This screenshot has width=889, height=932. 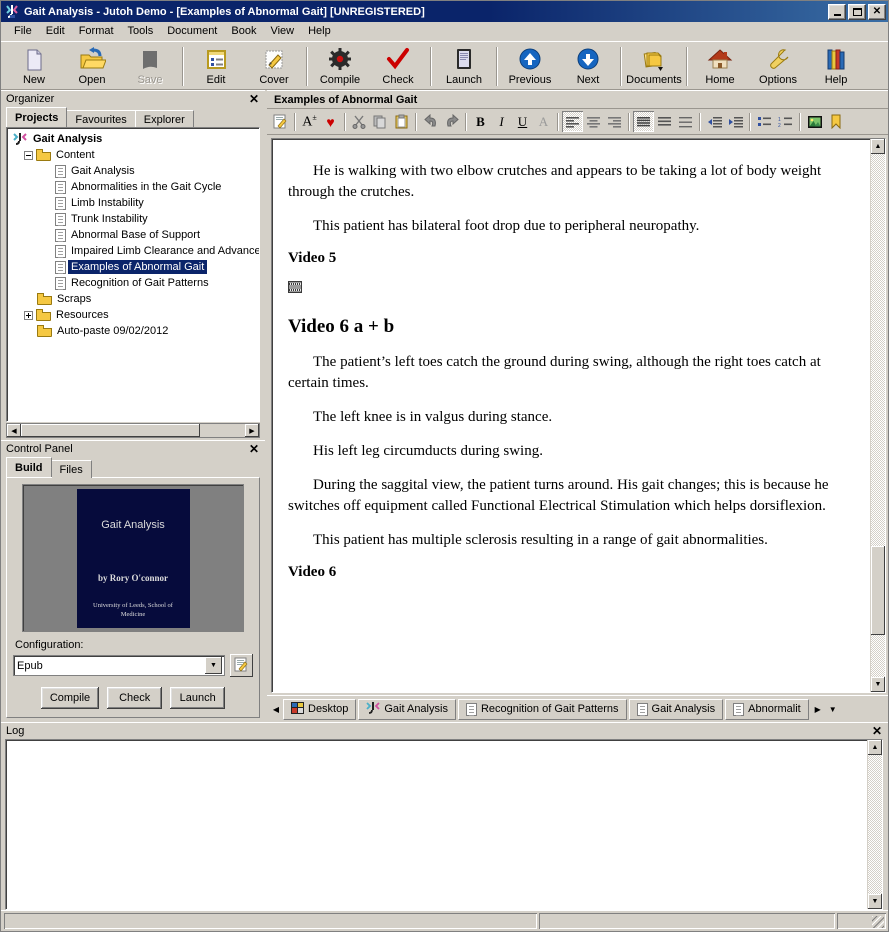 I want to click on undo-icon, so click(x=430, y=121).